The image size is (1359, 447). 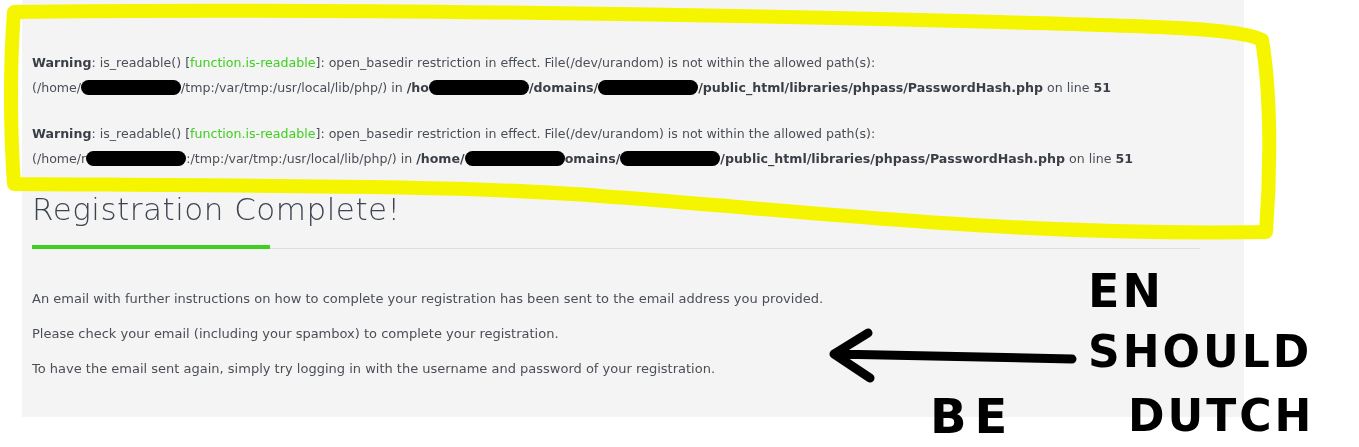 What do you see at coordinates (440, 159) in the screenshot?
I see `file-path: /home/` at bounding box center [440, 159].